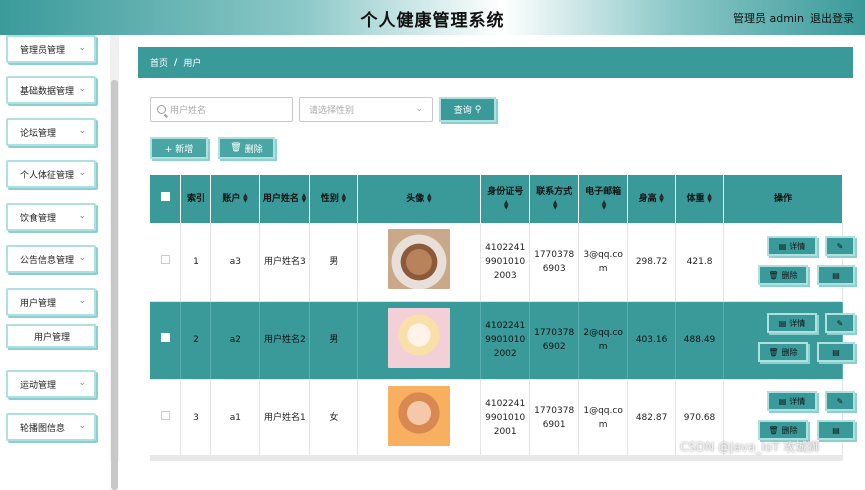  Describe the element at coordinates (329, 198) in the screenshot. I see `col-label: 性别` at that location.